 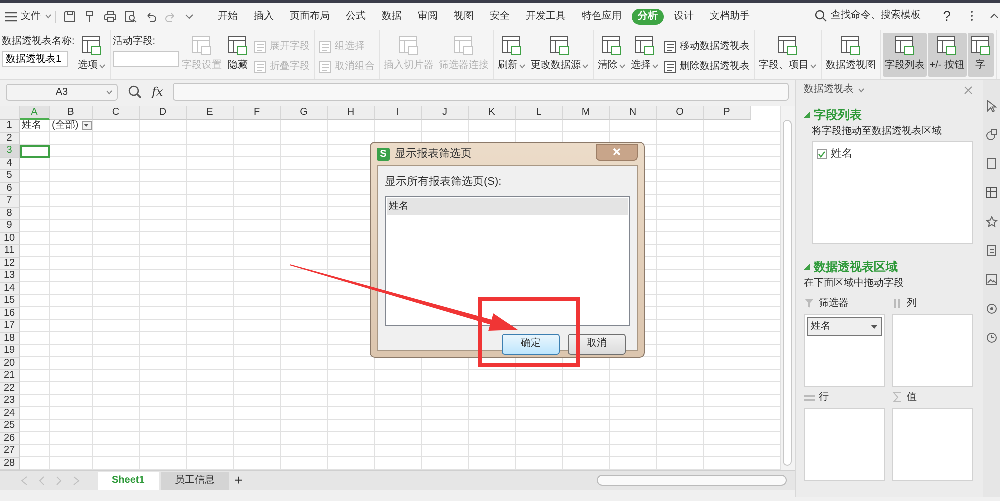 What do you see at coordinates (131, 16) in the screenshot?
I see `print-preview-icon` at bounding box center [131, 16].